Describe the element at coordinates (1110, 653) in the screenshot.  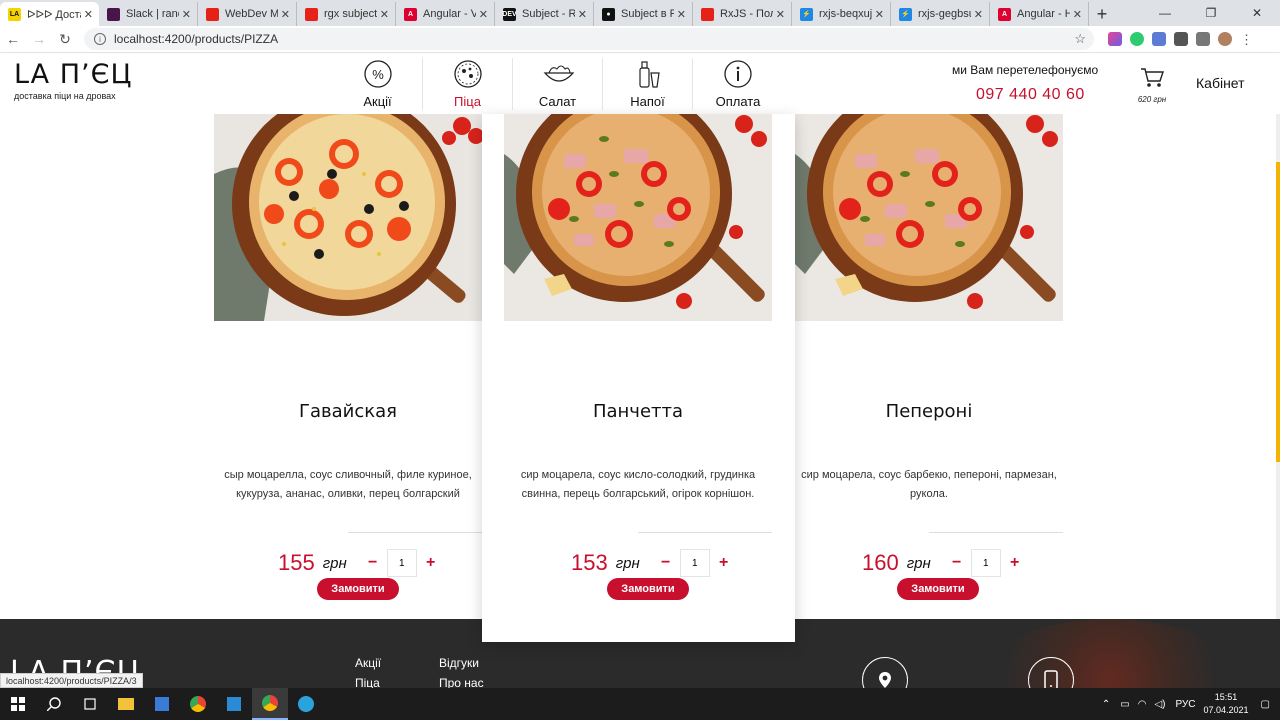
I see `footer-background-image` at that location.